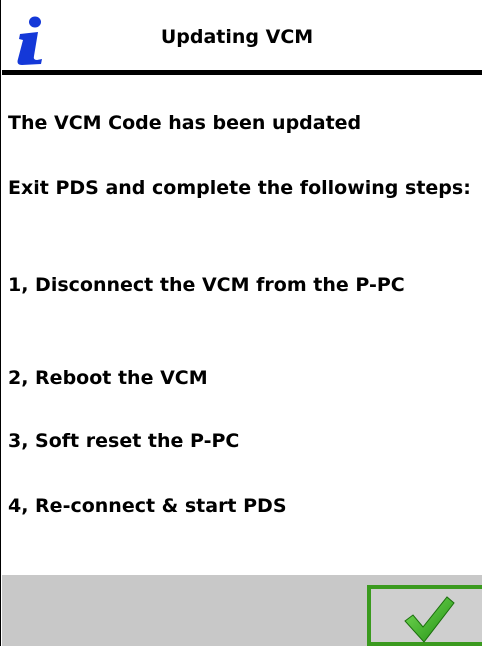 Image resolution: width=482 pixels, height=646 pixels. I want to click on step-1: 1, Disconnect the VCM from the P-PC, so click(206, 285).